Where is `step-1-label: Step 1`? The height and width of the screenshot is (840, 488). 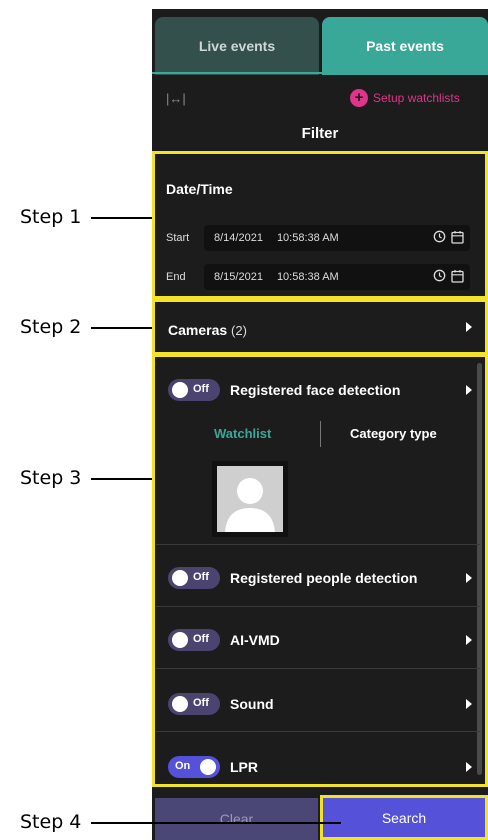
step-1-label: Step 1 is located at coordinates (51, 217).